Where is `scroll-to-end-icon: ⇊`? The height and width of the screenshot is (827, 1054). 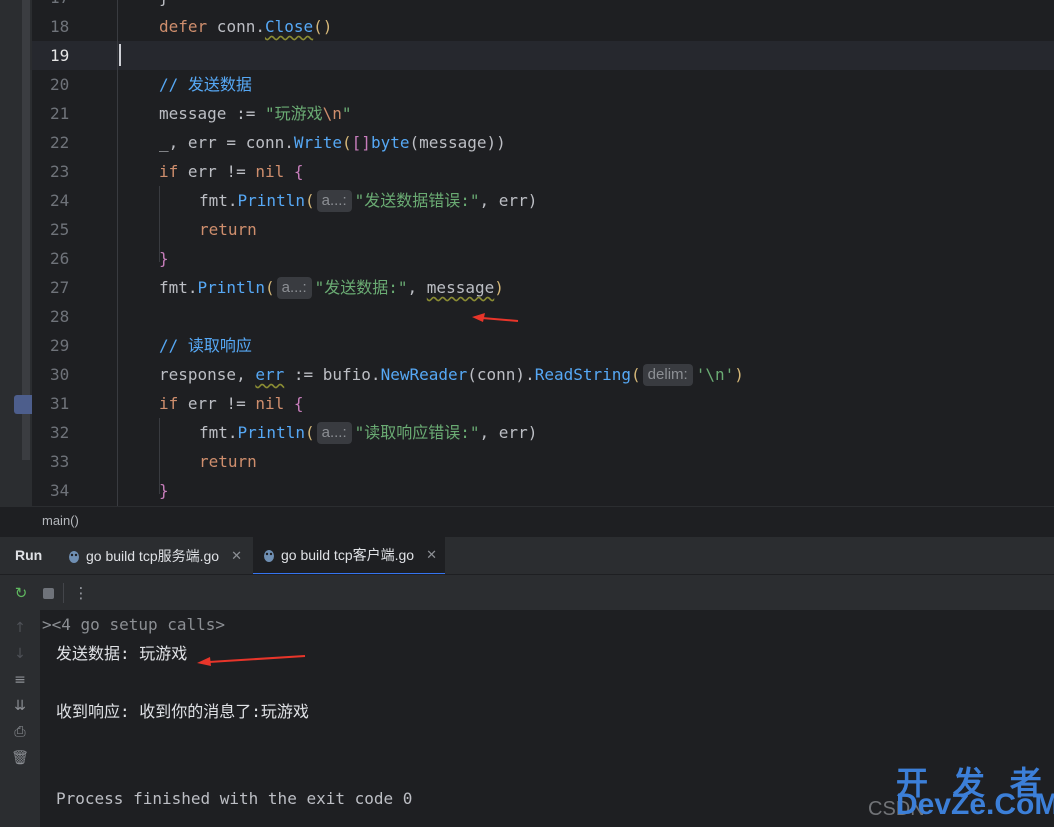 scroll-to-end-icon: ⇊ is located at coordinates (20, 706).